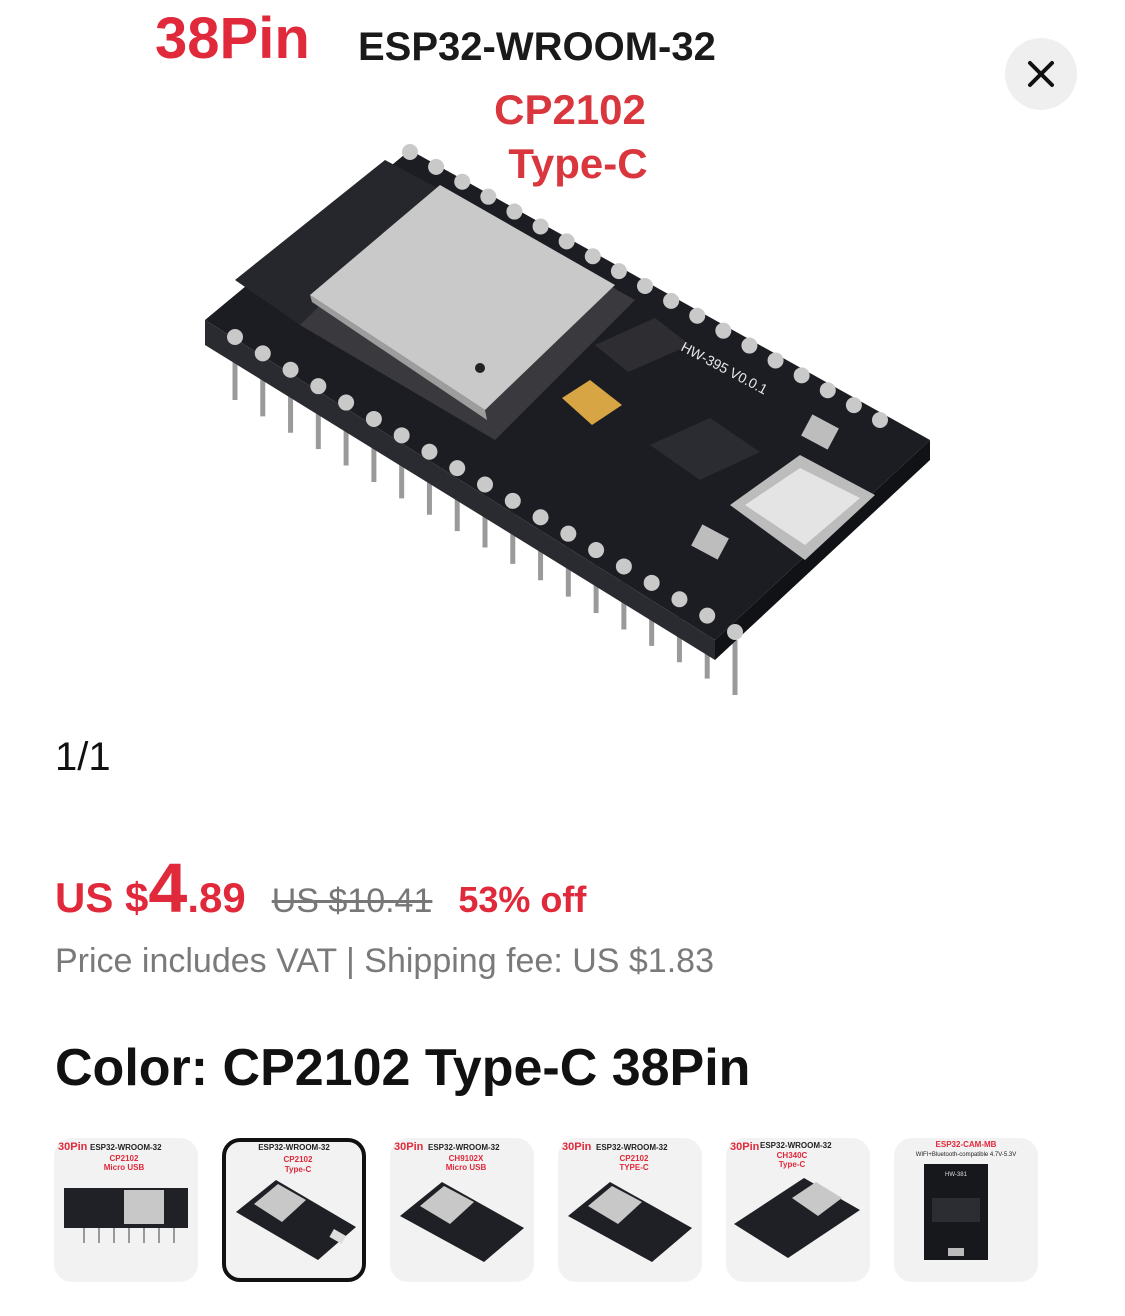 Image resolution: width=1125 pixels, height=1316 pixels. What do you see at coordinates (466, 1158) in the screenshot?
I see `thumb-line1: CH9102X` at bounding box center [466, 1158].